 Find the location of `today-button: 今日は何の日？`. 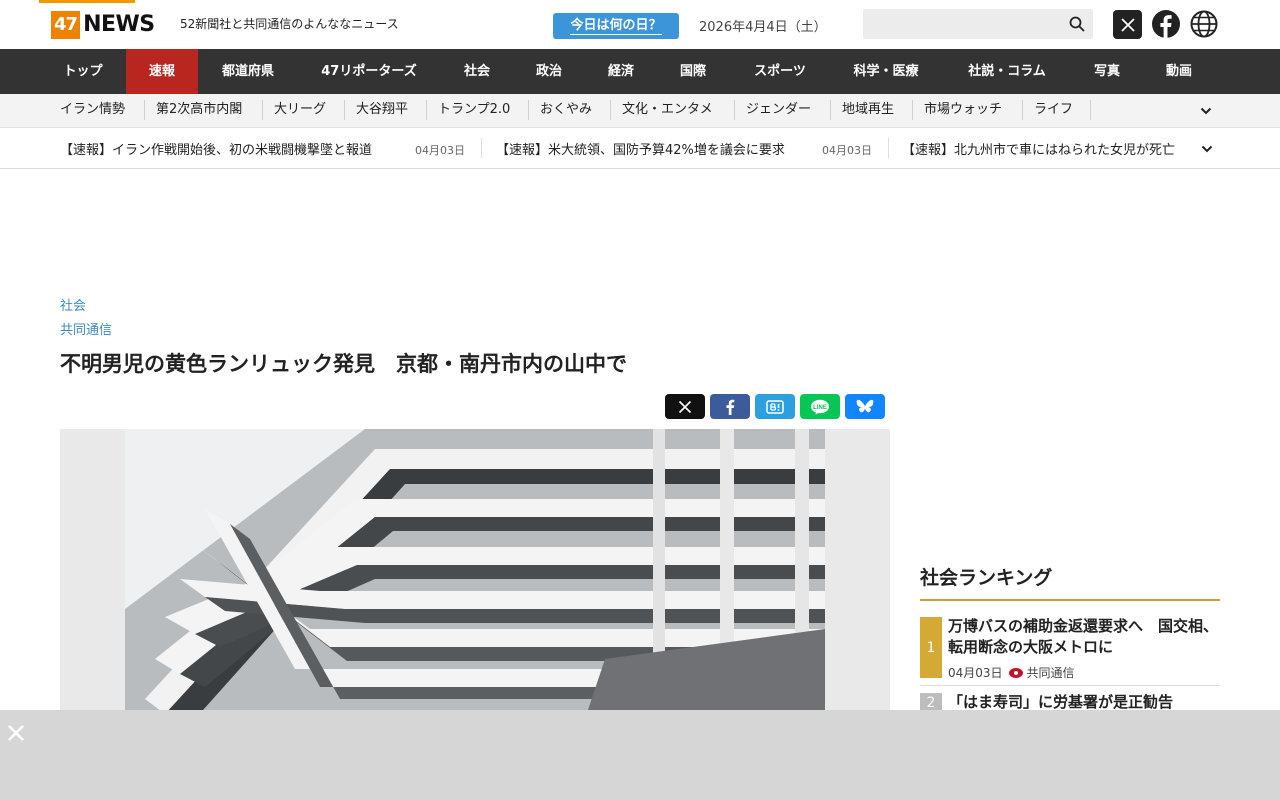

today-button: 今日は何の日？ is located at coordinates (616, 26).